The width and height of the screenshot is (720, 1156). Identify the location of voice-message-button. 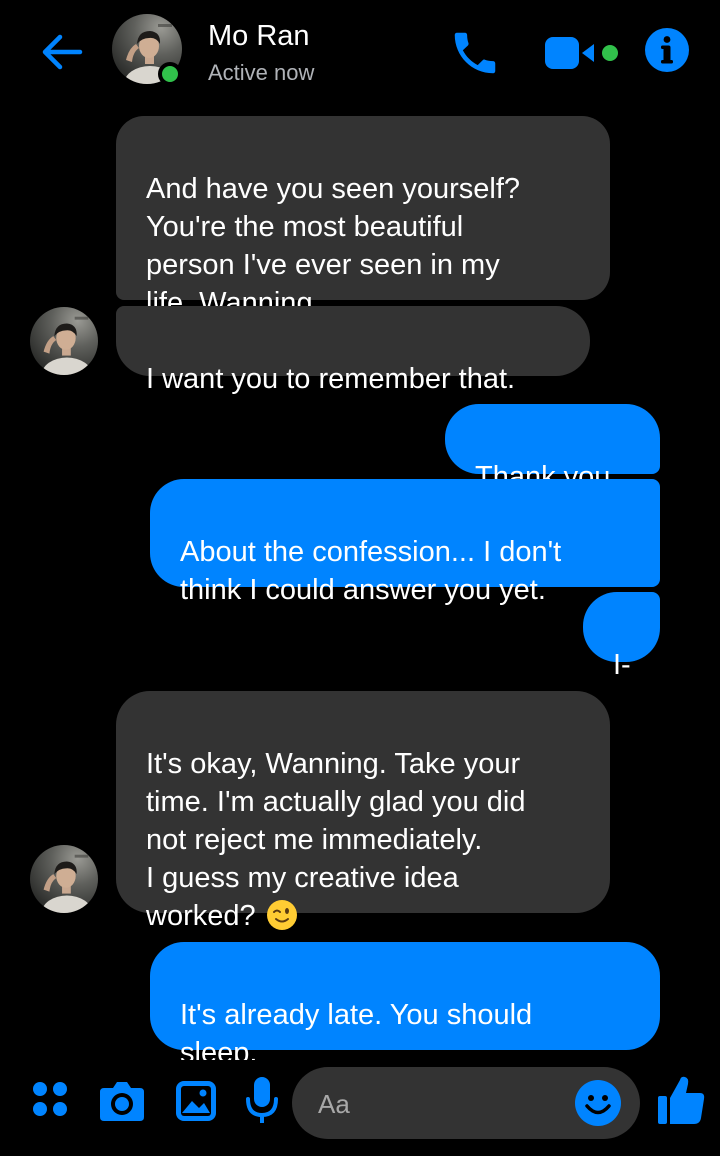
(262, 1101).